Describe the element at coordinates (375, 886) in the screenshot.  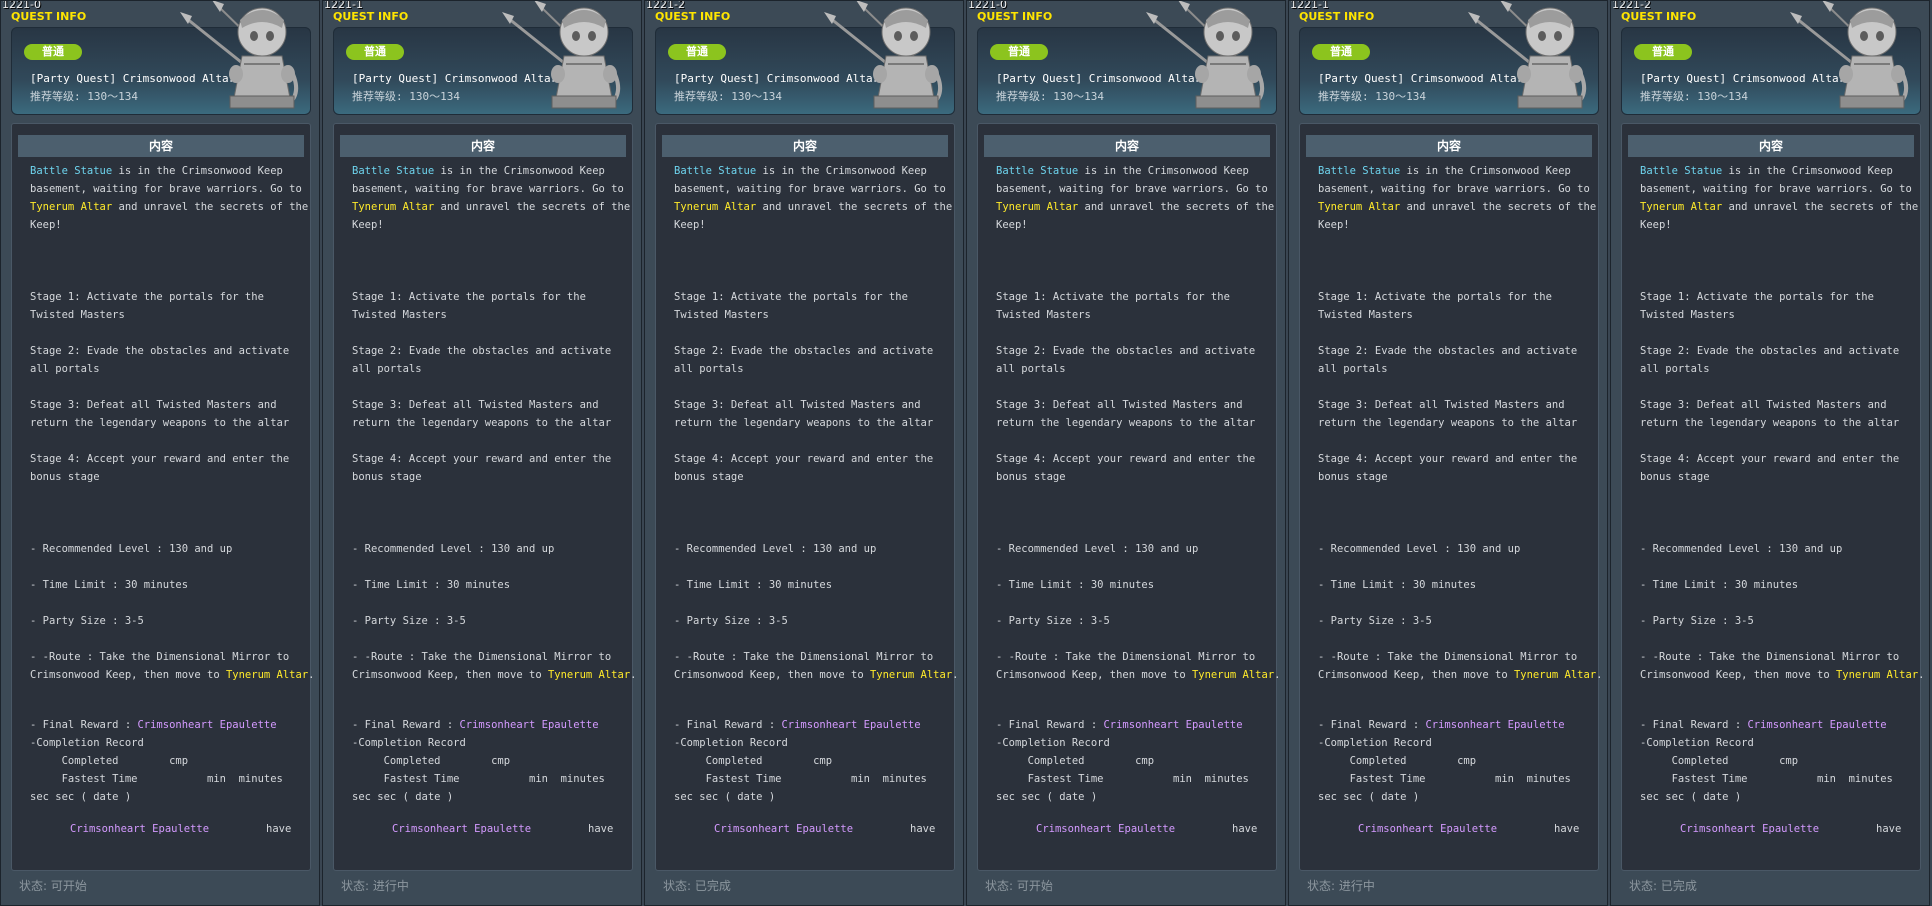
I see `quest-status: 状态: 进行中` at that location.